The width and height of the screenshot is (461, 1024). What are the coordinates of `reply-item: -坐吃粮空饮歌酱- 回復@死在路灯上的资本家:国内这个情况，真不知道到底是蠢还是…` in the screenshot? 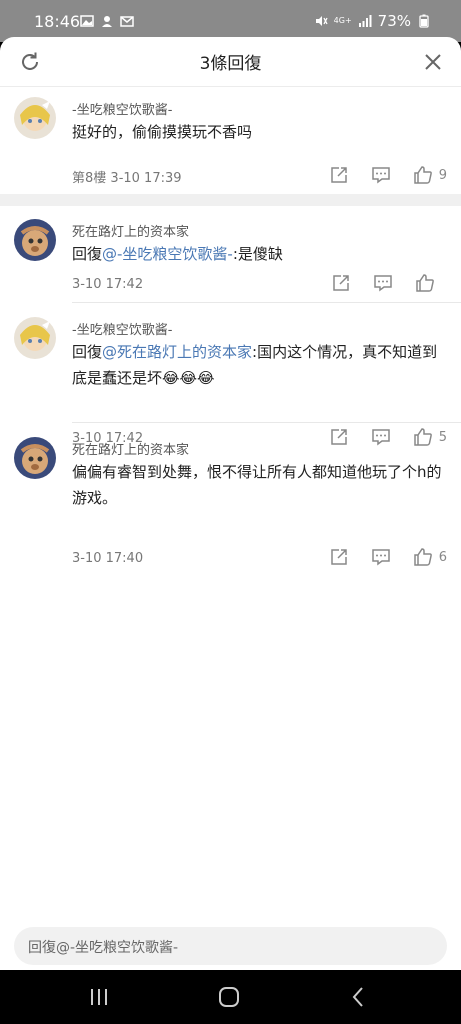 It's located at (230, 379).